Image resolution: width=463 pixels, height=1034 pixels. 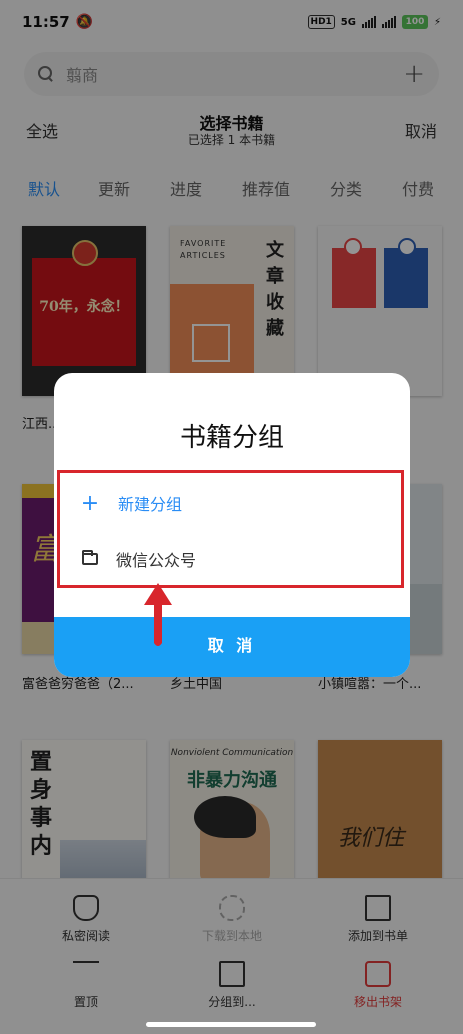 I want to click on group-label: 微信公众号, so click(x=156, y=560).